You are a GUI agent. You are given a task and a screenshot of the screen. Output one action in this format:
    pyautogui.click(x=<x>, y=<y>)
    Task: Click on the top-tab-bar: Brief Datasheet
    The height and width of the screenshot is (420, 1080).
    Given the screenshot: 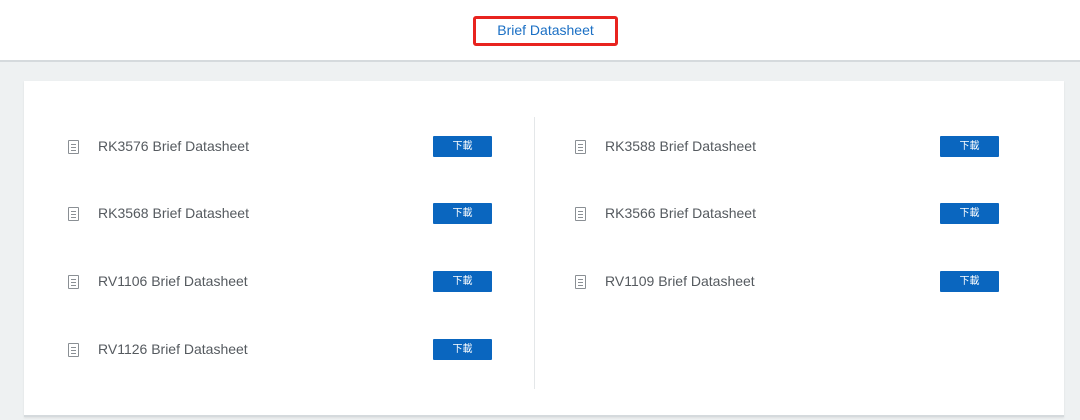 What is the action you would take?
    pyautogui.click(x=540, y=31)
    